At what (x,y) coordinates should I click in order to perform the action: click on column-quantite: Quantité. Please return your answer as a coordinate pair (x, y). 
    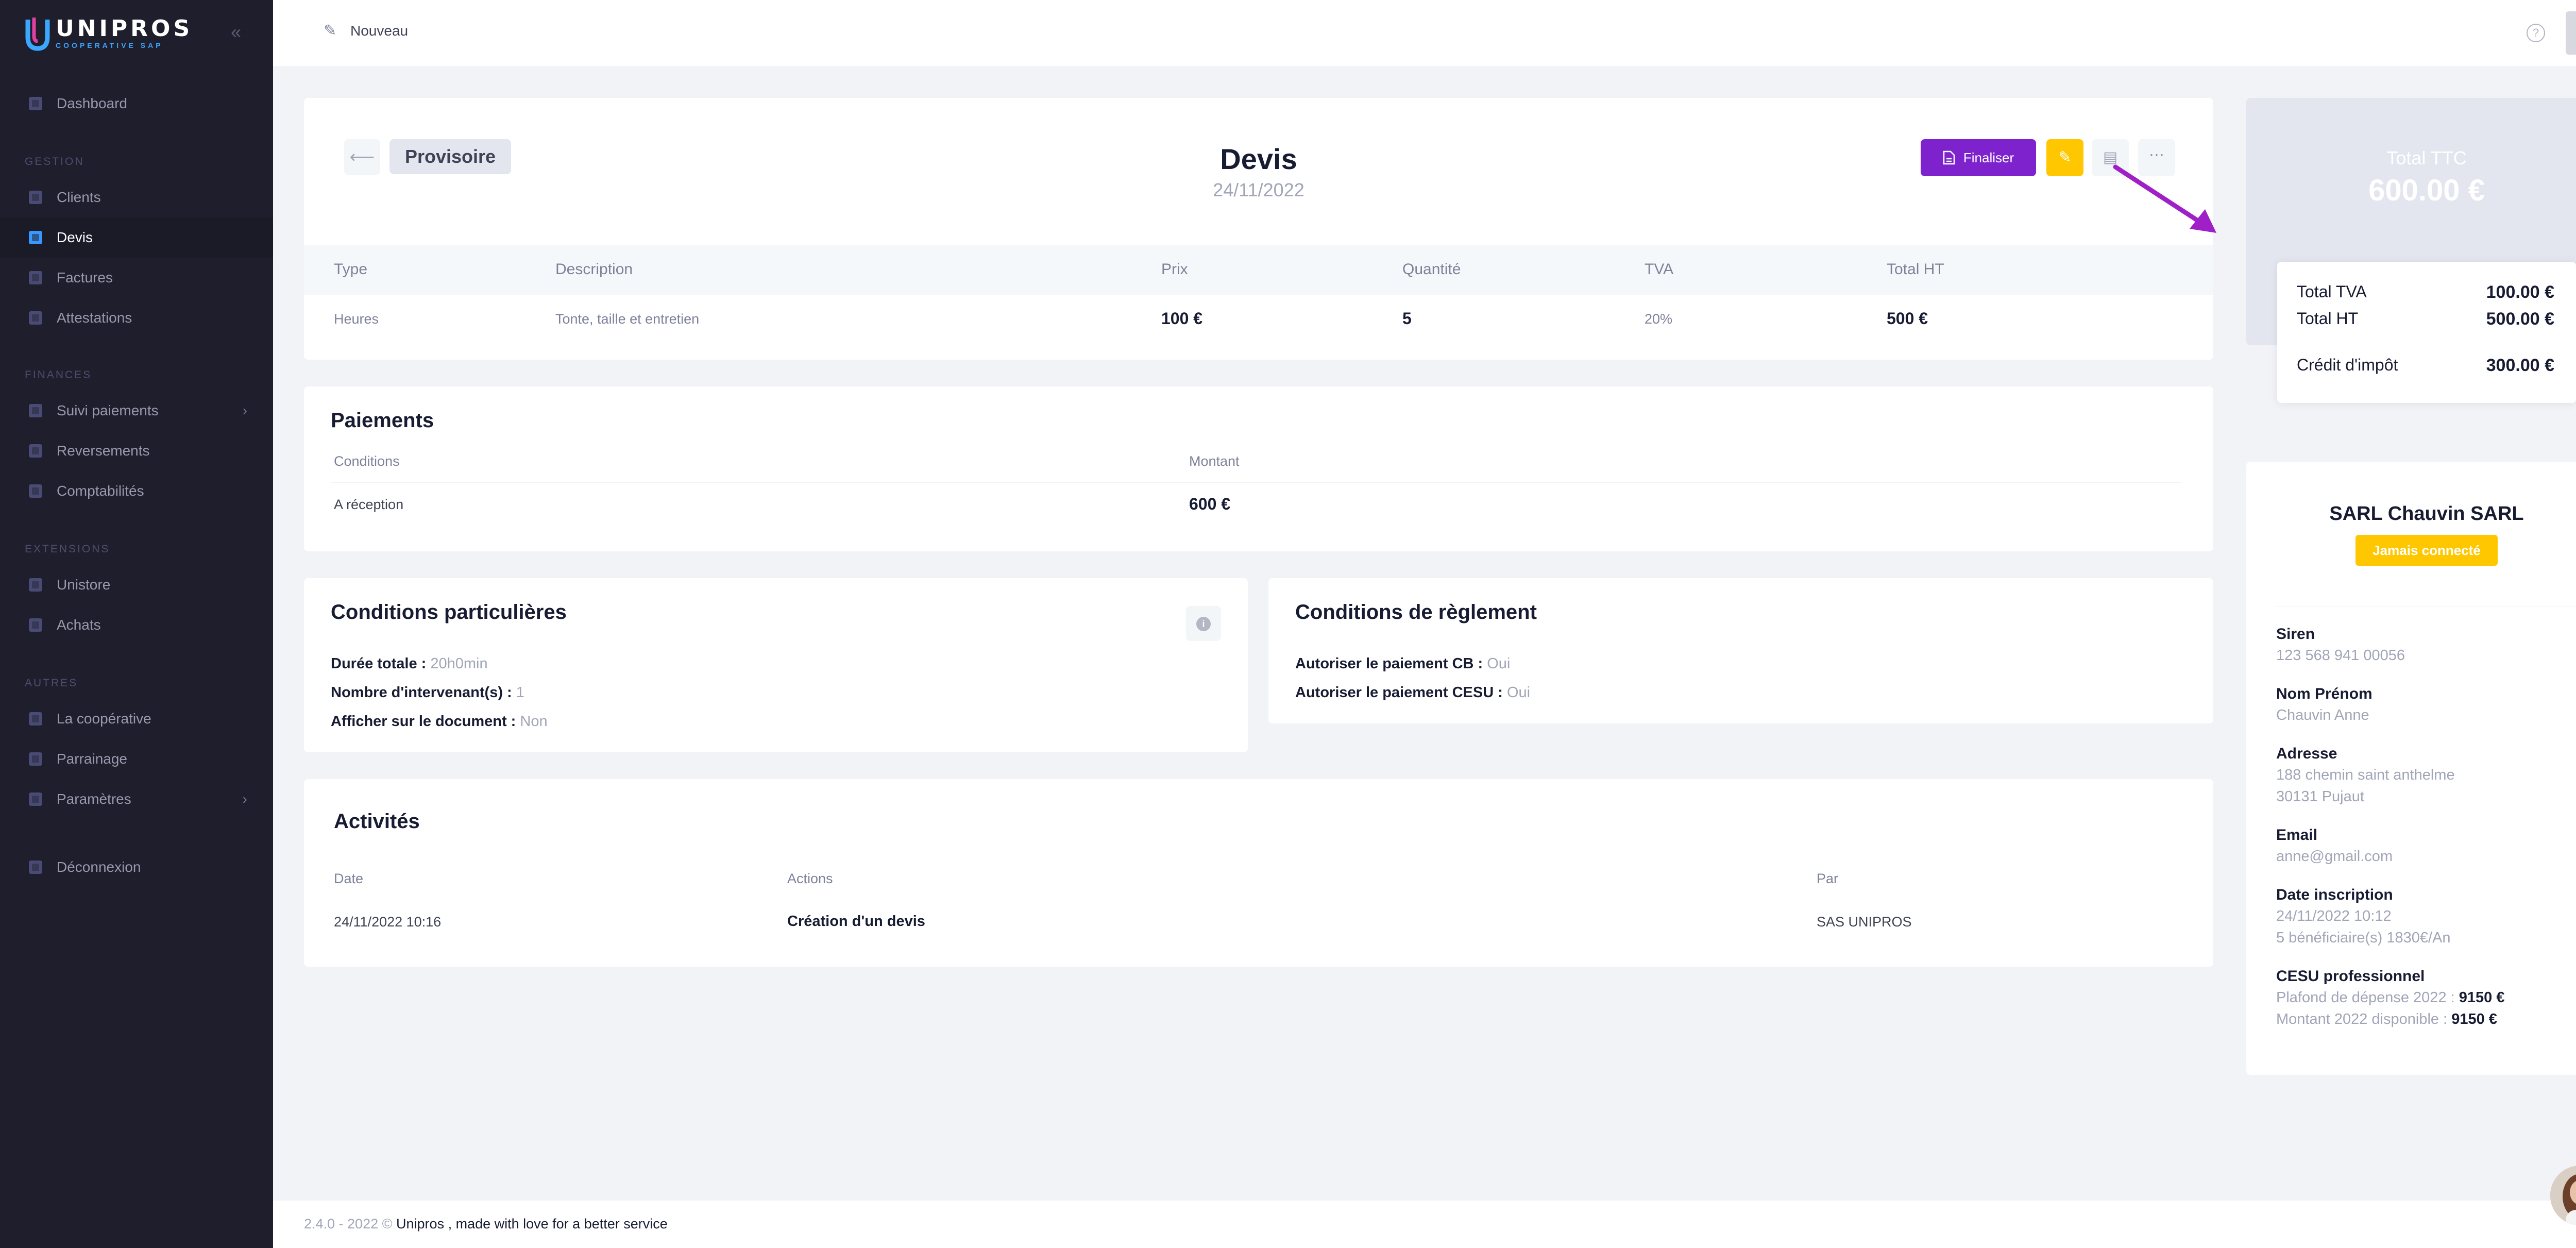
    Looking at the image, I should click on (1432, 270).